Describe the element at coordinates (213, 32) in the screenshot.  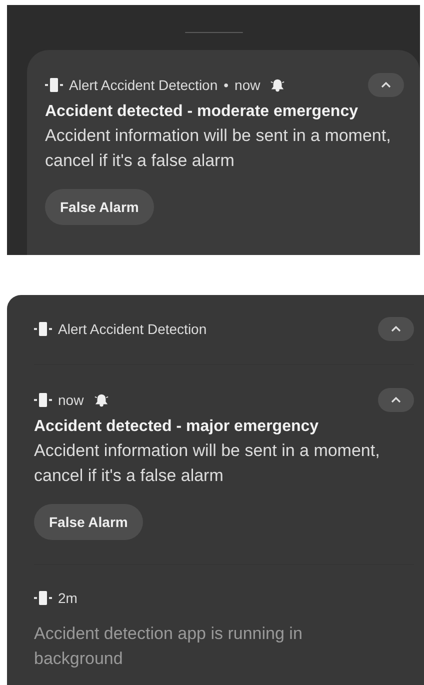
I see `drag-handle` at that location.